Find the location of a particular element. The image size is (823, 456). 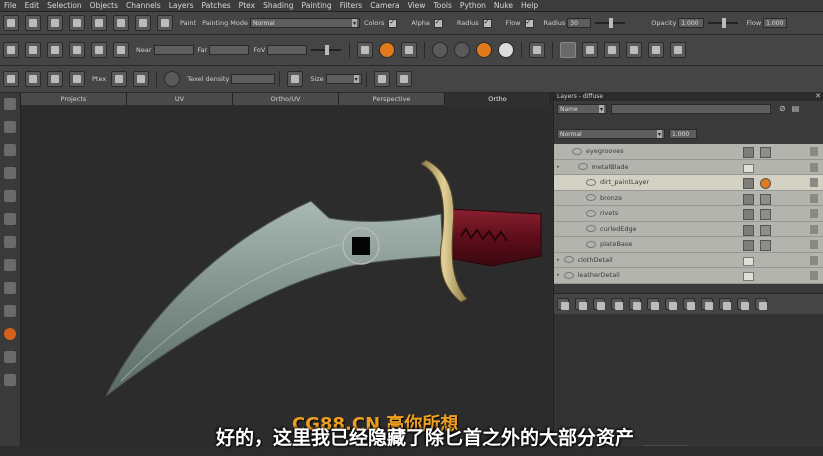

layer-row: eyegrooves is located at coordinates (688, 152).